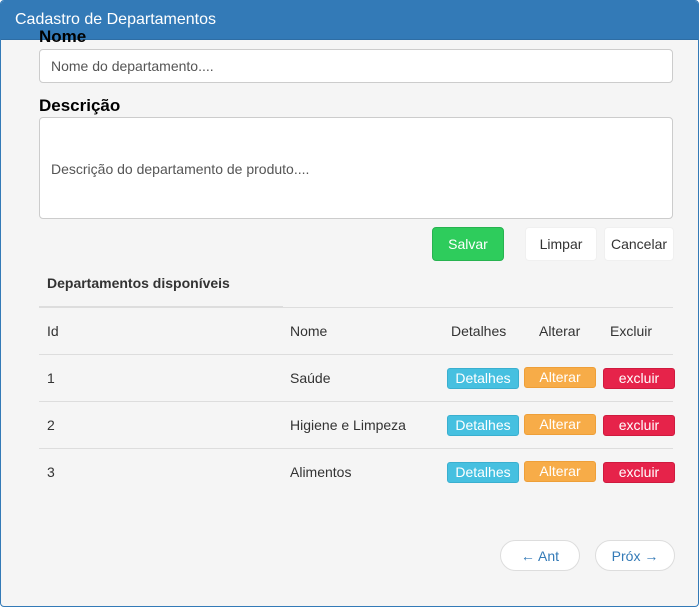  I want to click on previous-page-button: ← Ant, so click(540, 555).